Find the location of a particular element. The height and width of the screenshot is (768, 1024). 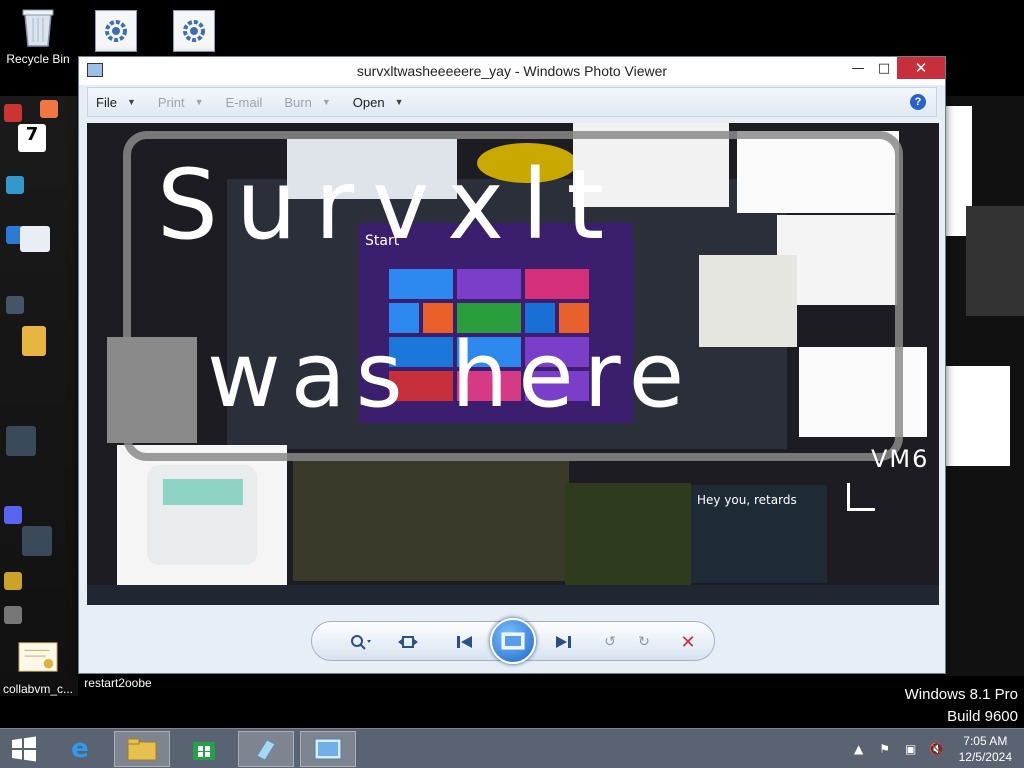

discord-icon is located at coordinates (13, 515).